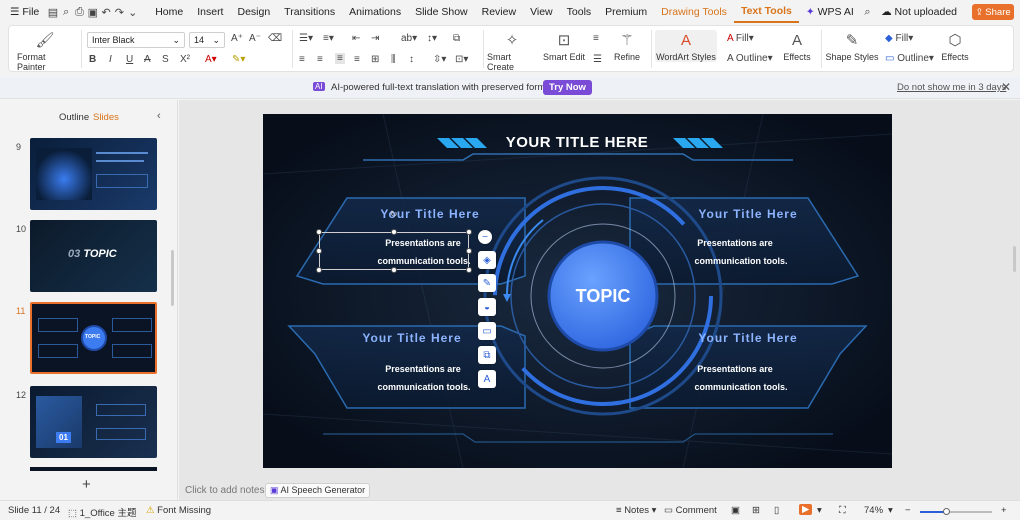 The height and width of the screenshot is (520, 1020). Describe the element at coordinates (356, 38) in the screenshot. I see `outdent-icon: ⇤` at that location.